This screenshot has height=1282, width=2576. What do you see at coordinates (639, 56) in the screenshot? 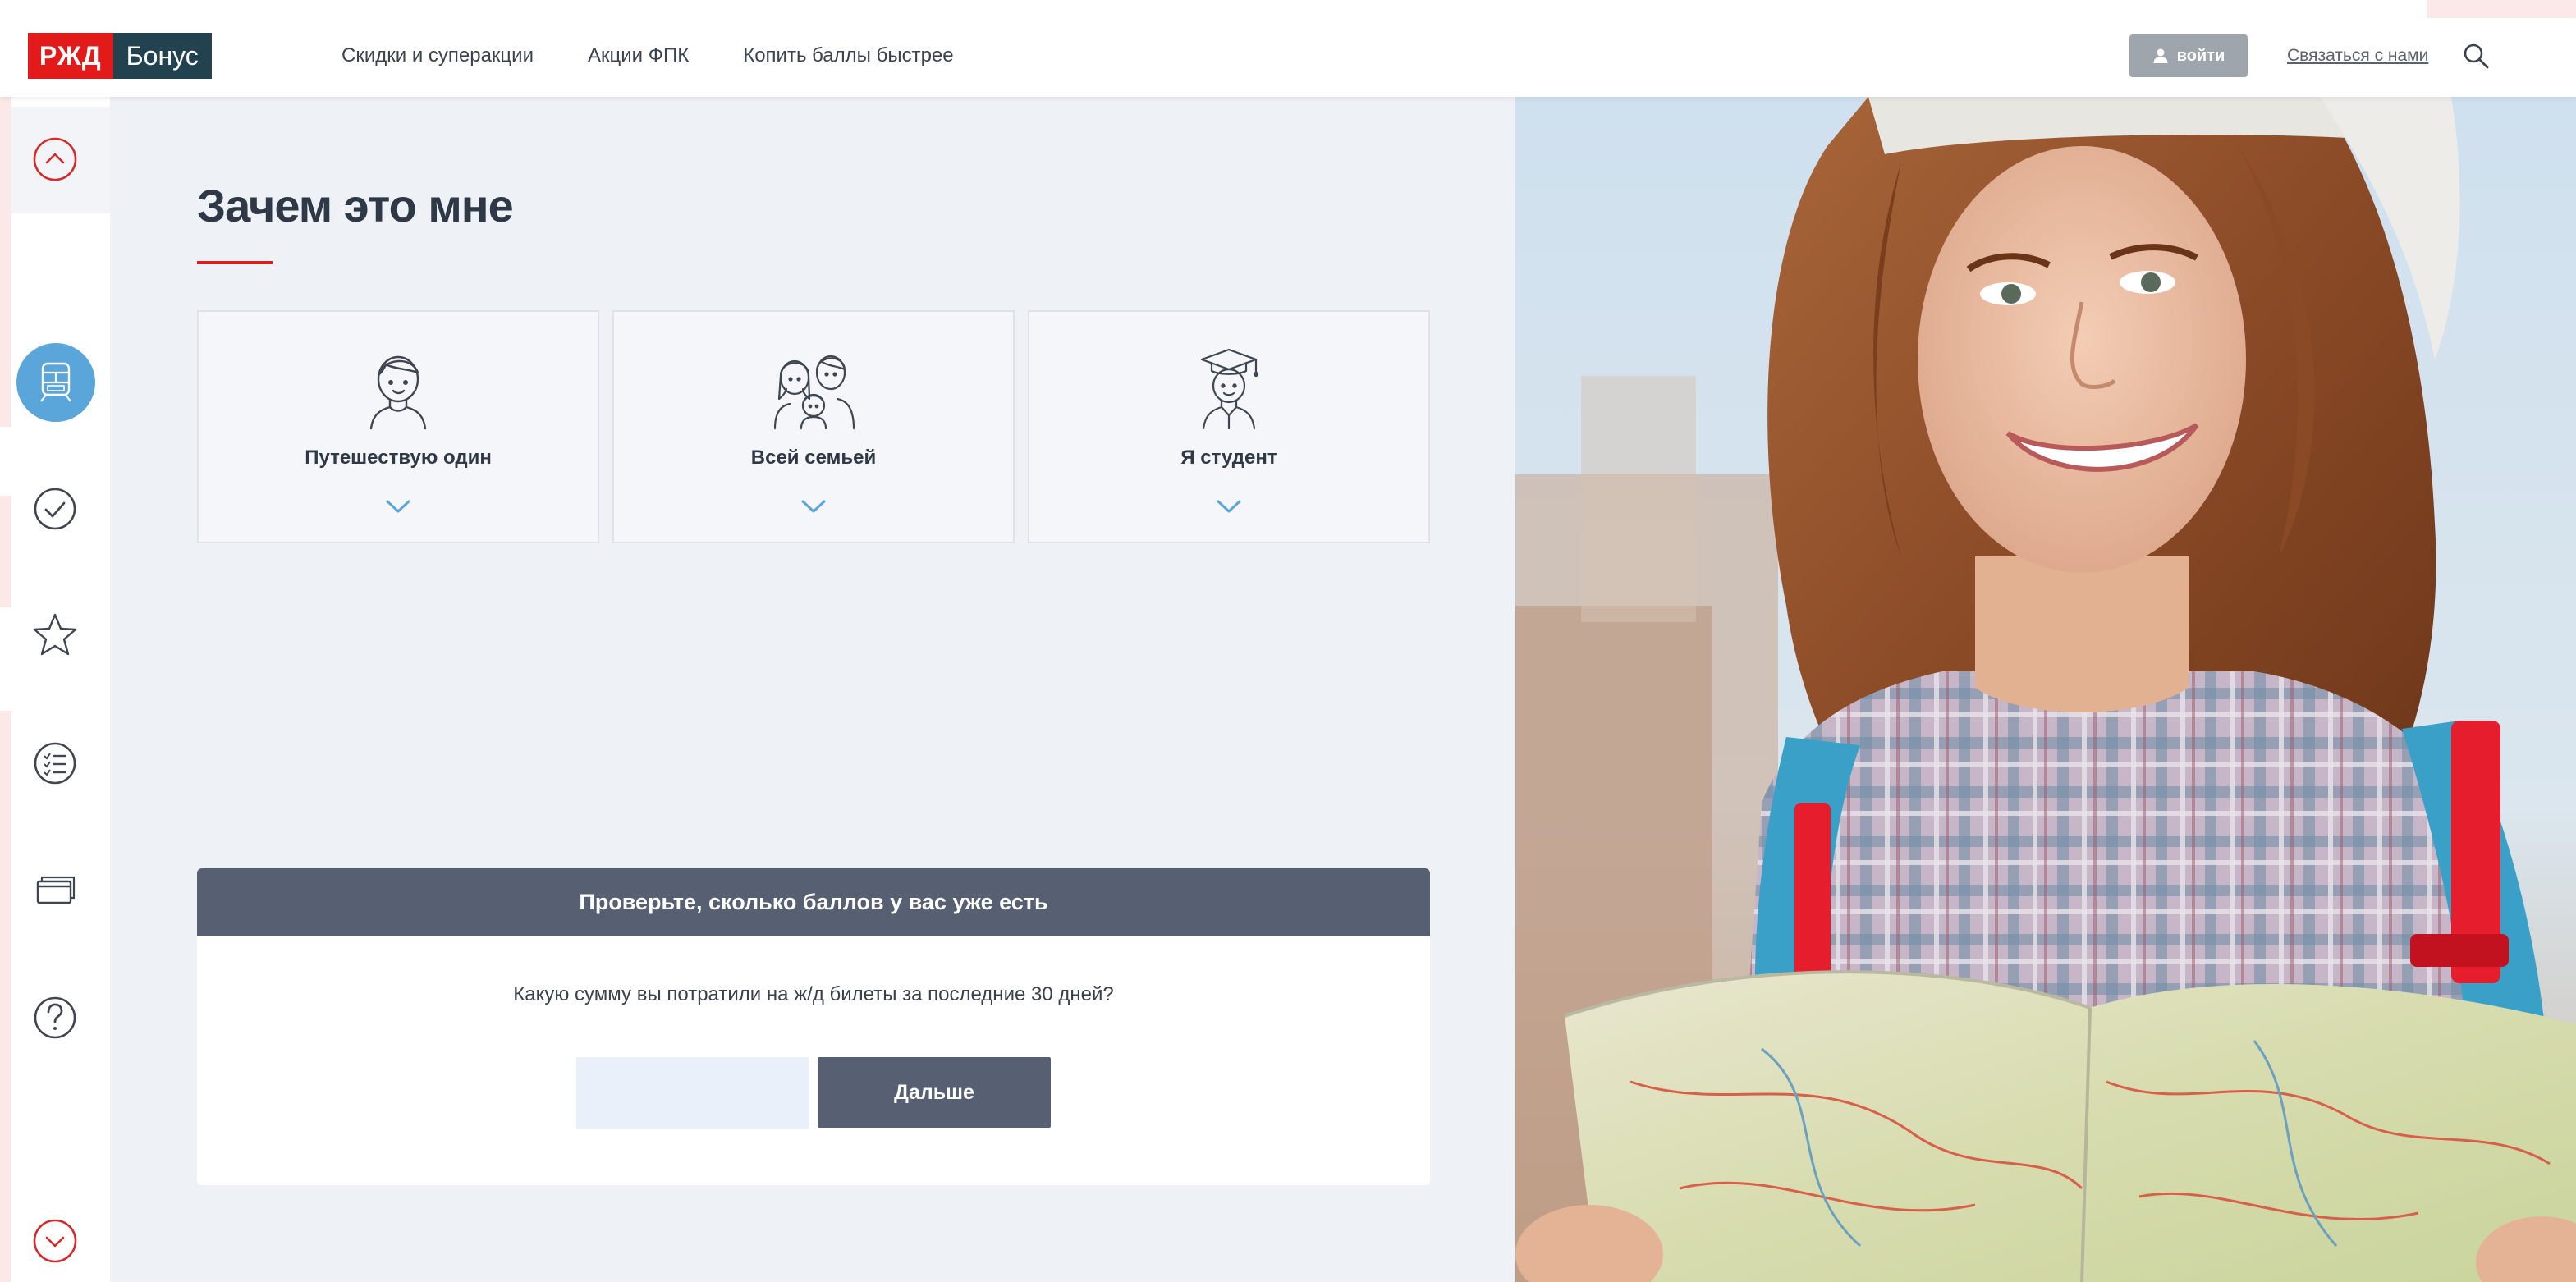
I see `nav-fpk-promos: Акции ФПК` at bounding box center [639, 56].